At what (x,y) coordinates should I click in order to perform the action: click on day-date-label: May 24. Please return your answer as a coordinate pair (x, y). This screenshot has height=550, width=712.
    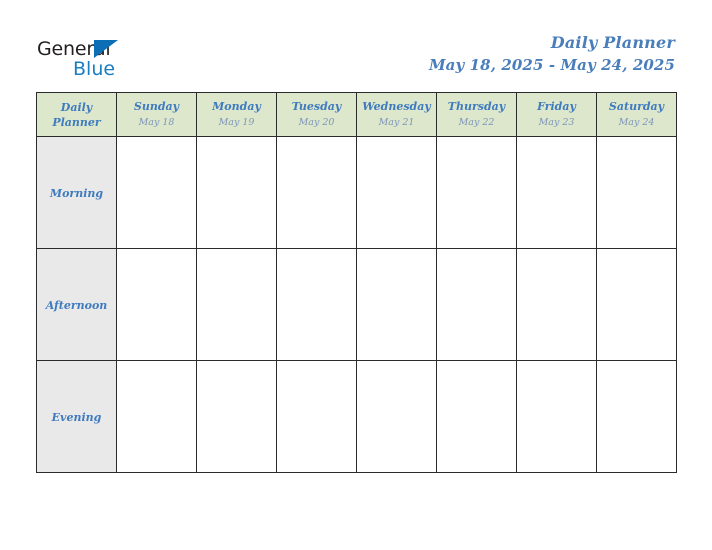
    Looking at the image, I should click on (636, 122).